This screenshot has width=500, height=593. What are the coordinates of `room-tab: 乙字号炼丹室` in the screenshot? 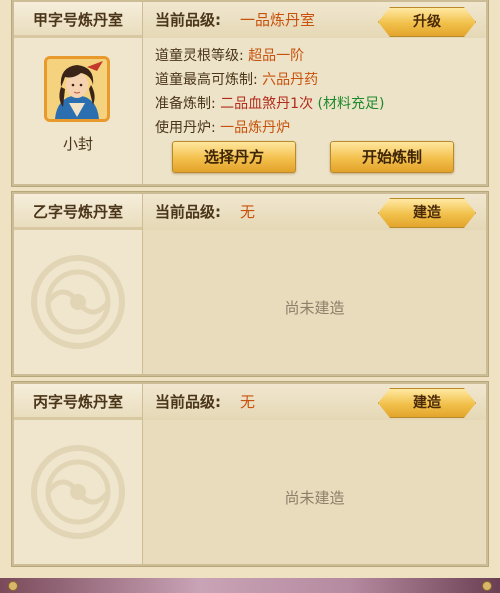 It's located at (78, 212).